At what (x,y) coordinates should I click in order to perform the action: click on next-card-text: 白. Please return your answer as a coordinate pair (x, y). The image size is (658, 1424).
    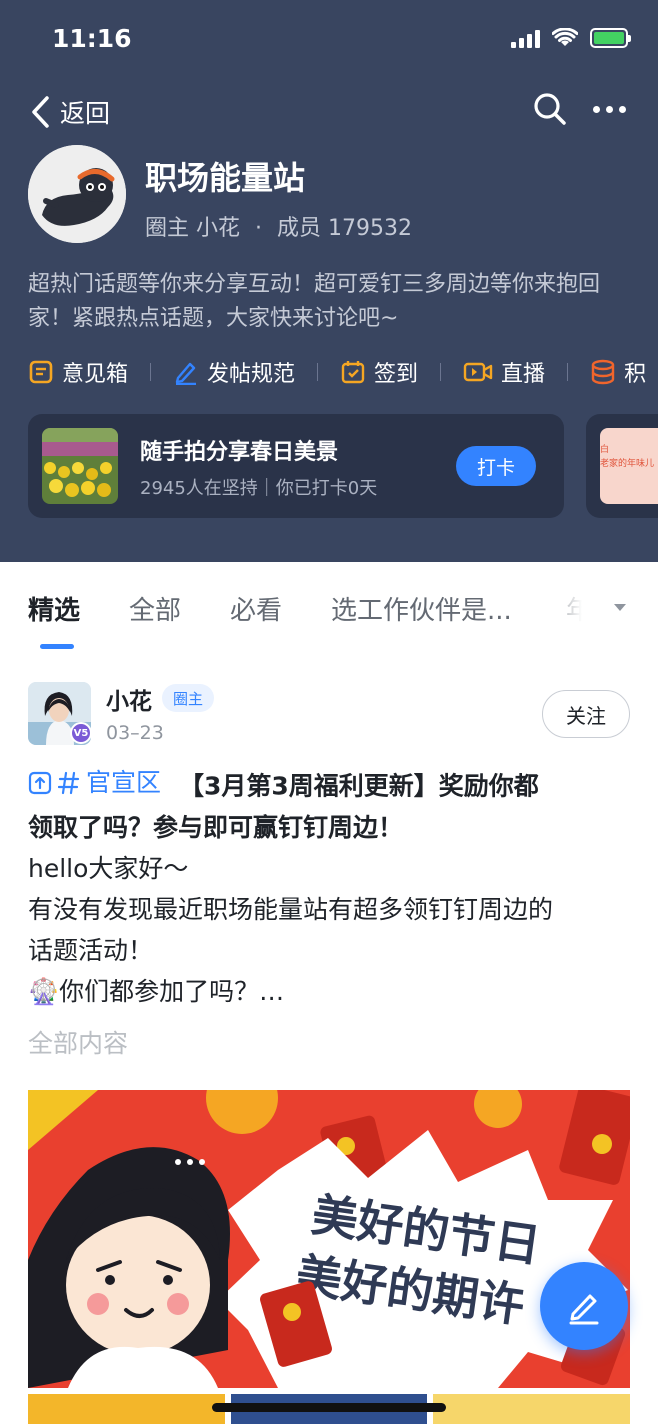
    Looking at the image, I should click on (605, 450).